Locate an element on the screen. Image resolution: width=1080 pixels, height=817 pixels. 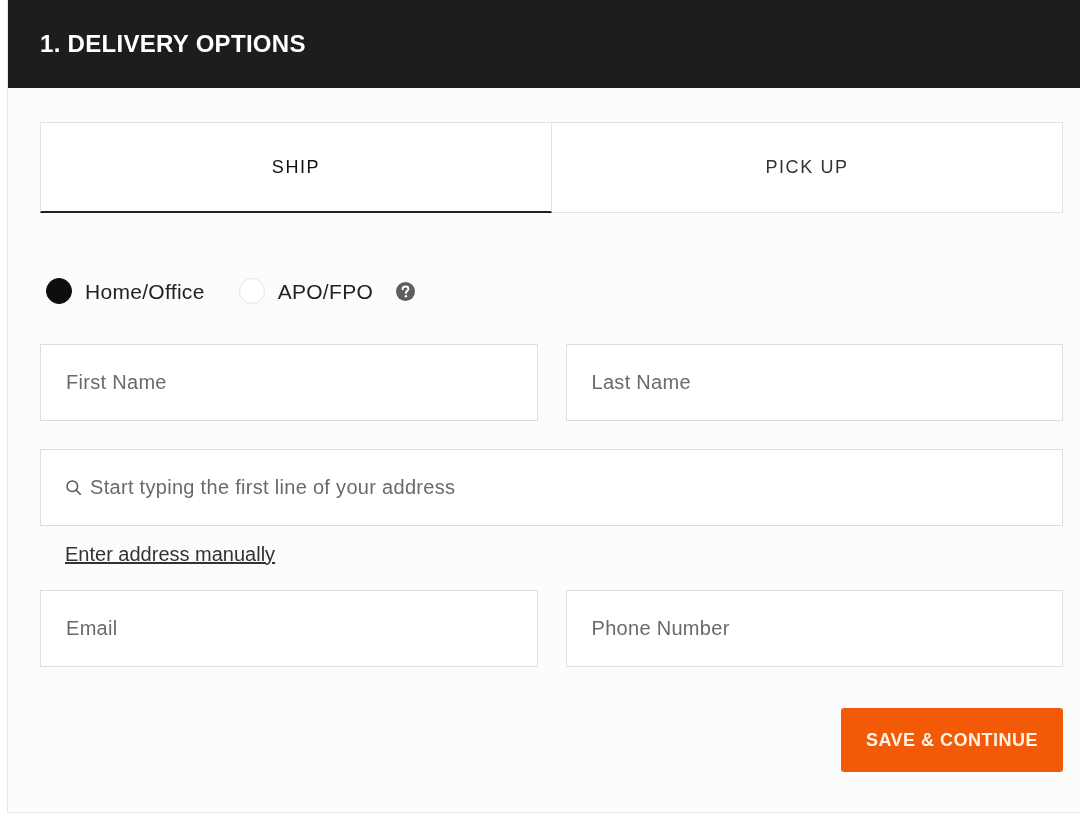
radio-label: Home/Office is located at coordinates (145, 291).